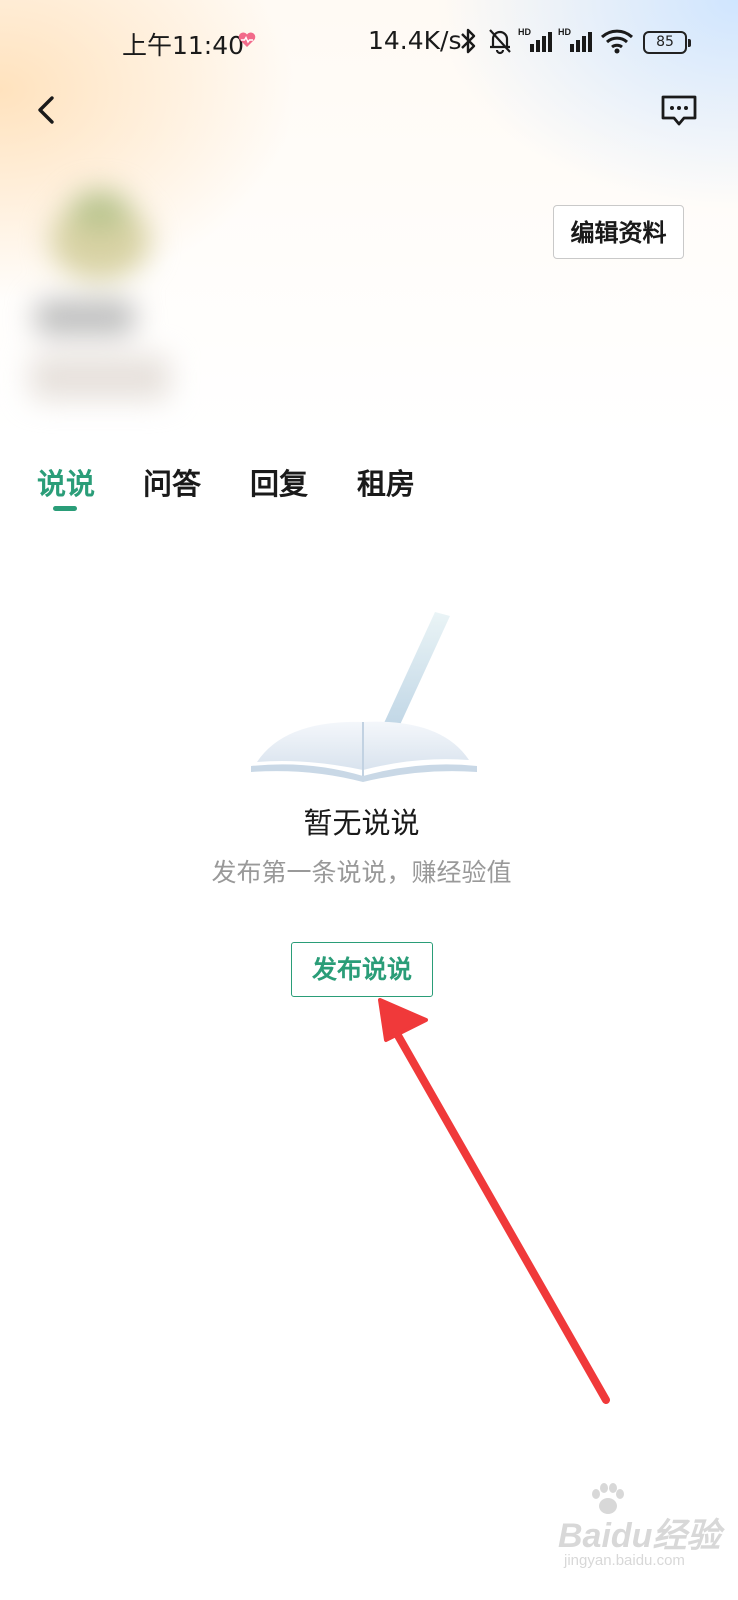 The height and width of the screenshot is (1600, 738). I want to click on empty-state-title: 暂无说说, so click(361, 823).